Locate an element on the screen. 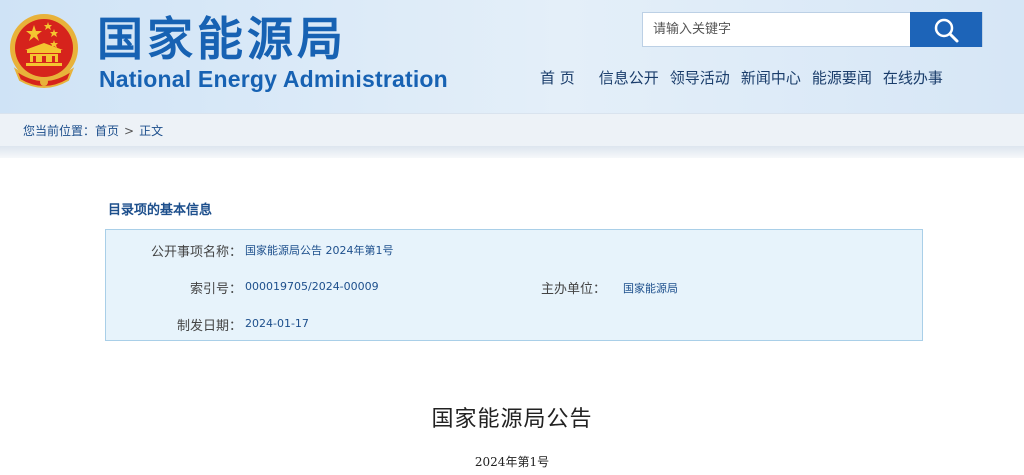  unit-value: 国家能源局 is located at coordinates (650, 288).